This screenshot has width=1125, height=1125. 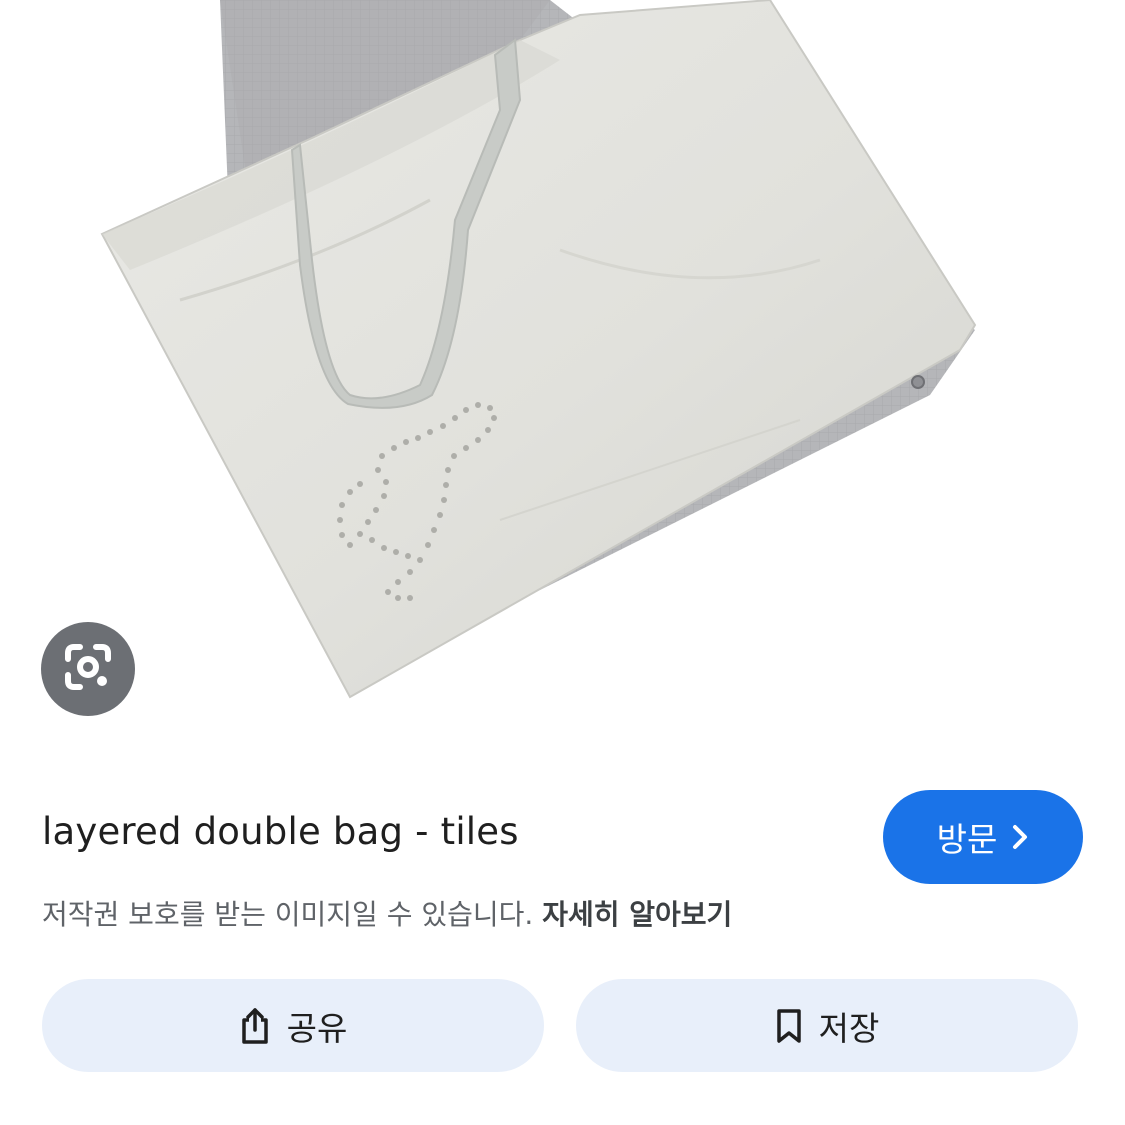 I want to click on share-button: 공유, so click(x=293, y=1025).